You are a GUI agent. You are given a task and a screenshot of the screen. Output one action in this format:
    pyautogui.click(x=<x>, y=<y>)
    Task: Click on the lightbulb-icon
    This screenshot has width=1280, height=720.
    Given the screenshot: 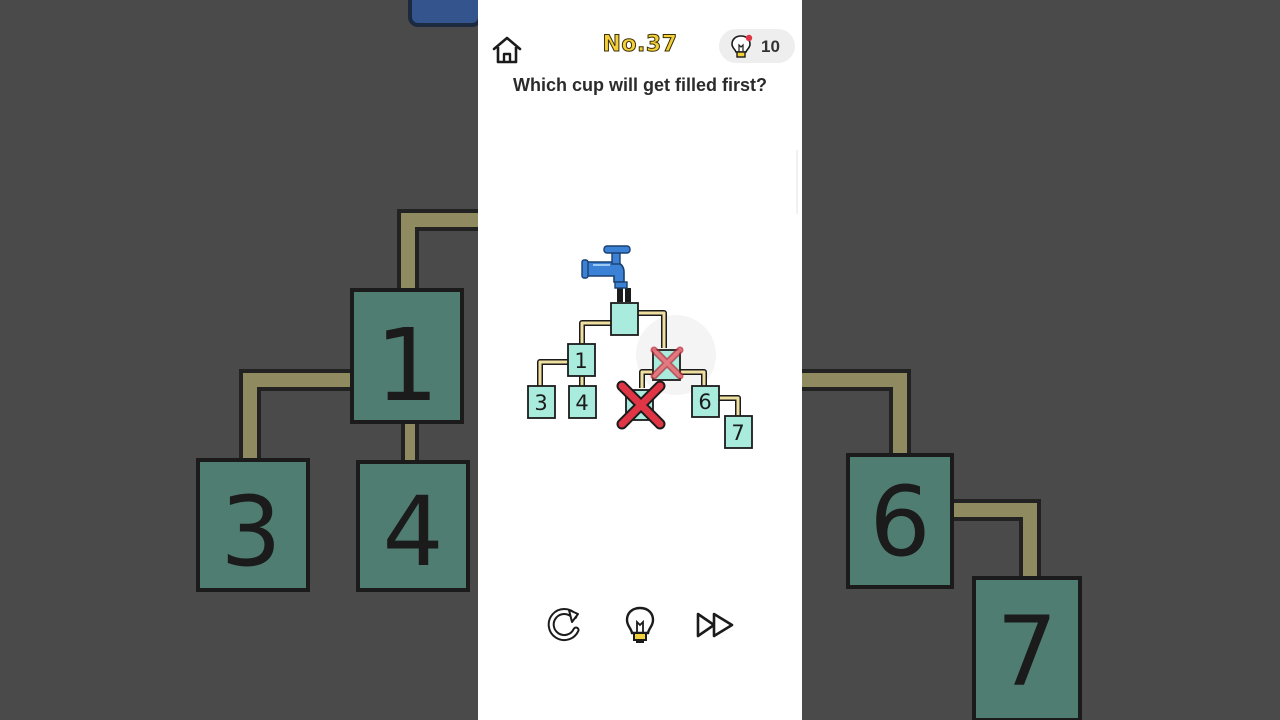 What is the action you would take?
    pyautogui.click(x=640, y=624)
    